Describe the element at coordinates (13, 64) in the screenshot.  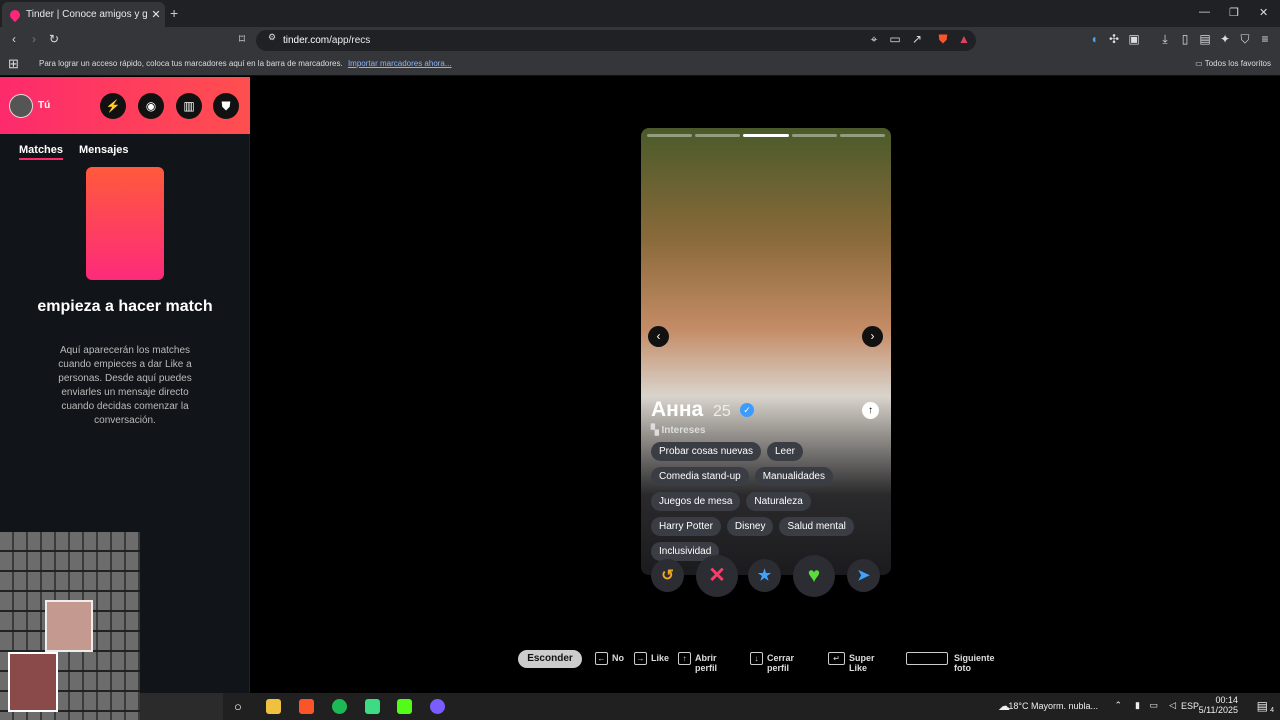
I see `apps-grid-icon: ⊞` at that location.